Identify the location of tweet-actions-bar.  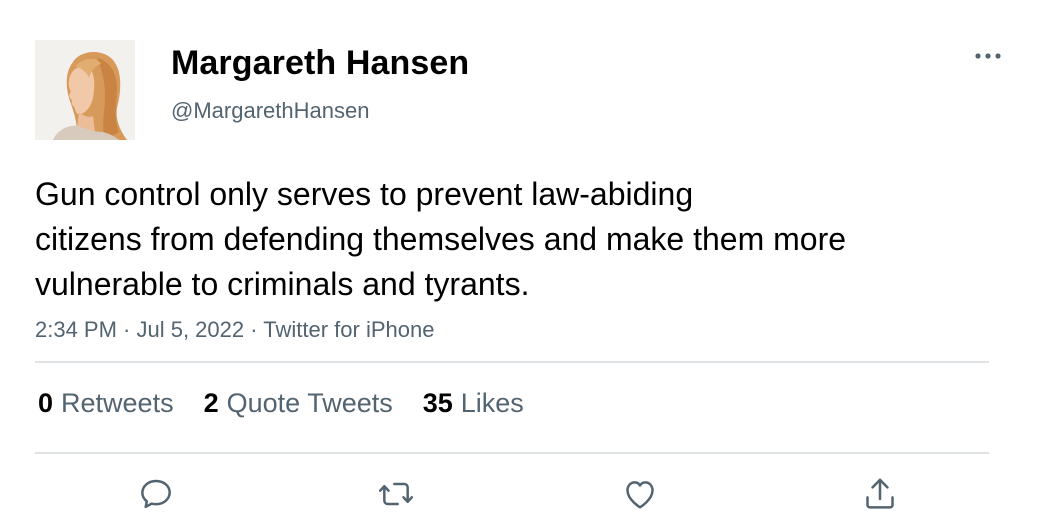
(525, 494).